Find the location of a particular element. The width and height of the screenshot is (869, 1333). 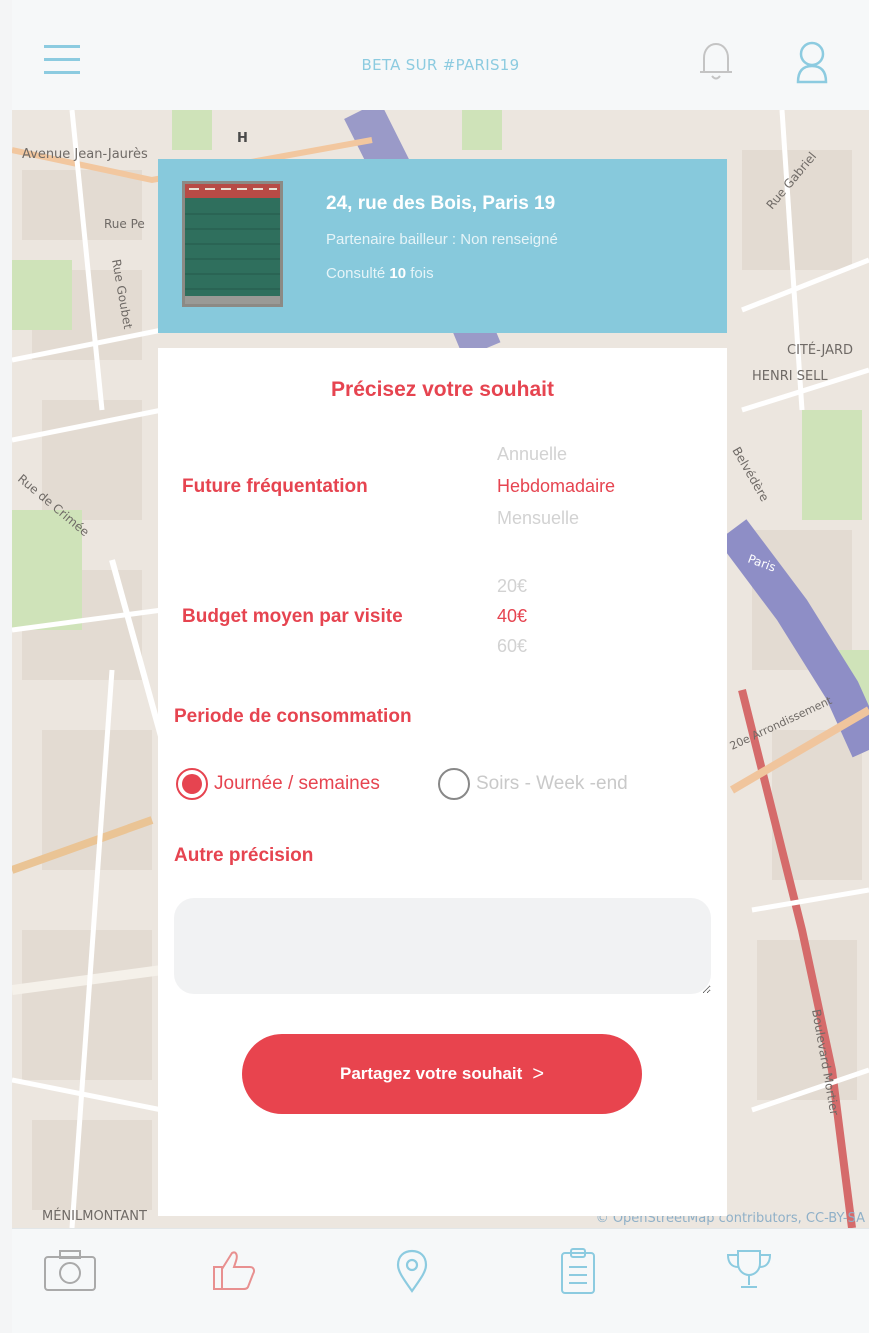

listing-views: Consulté 10 fois is located at coordinates (380, 273).